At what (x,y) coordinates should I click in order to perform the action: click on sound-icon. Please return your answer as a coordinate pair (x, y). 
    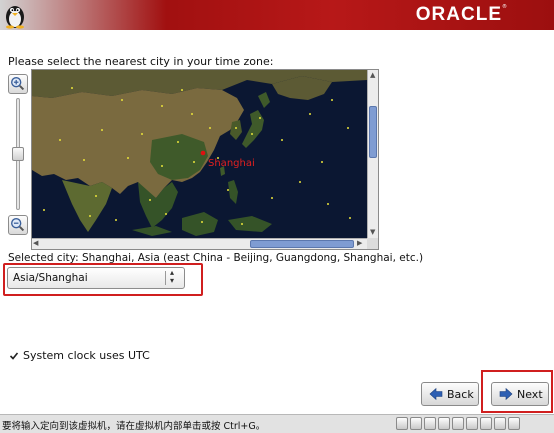
    Looking at the image, I should click on (458, 423).